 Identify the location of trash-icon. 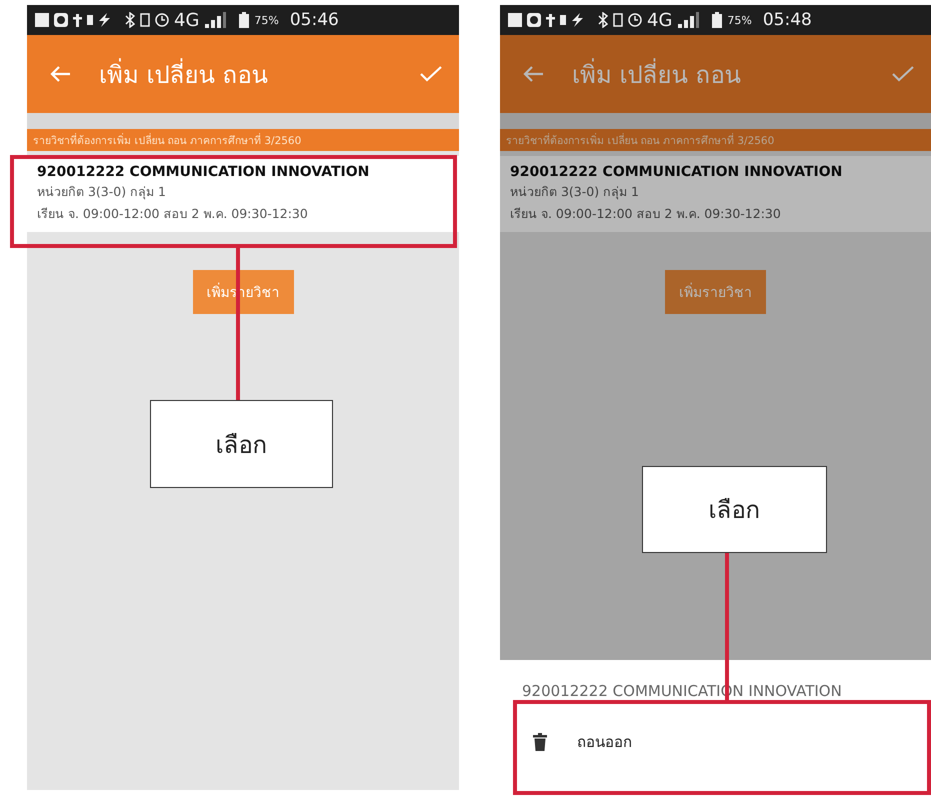
(540, 742).